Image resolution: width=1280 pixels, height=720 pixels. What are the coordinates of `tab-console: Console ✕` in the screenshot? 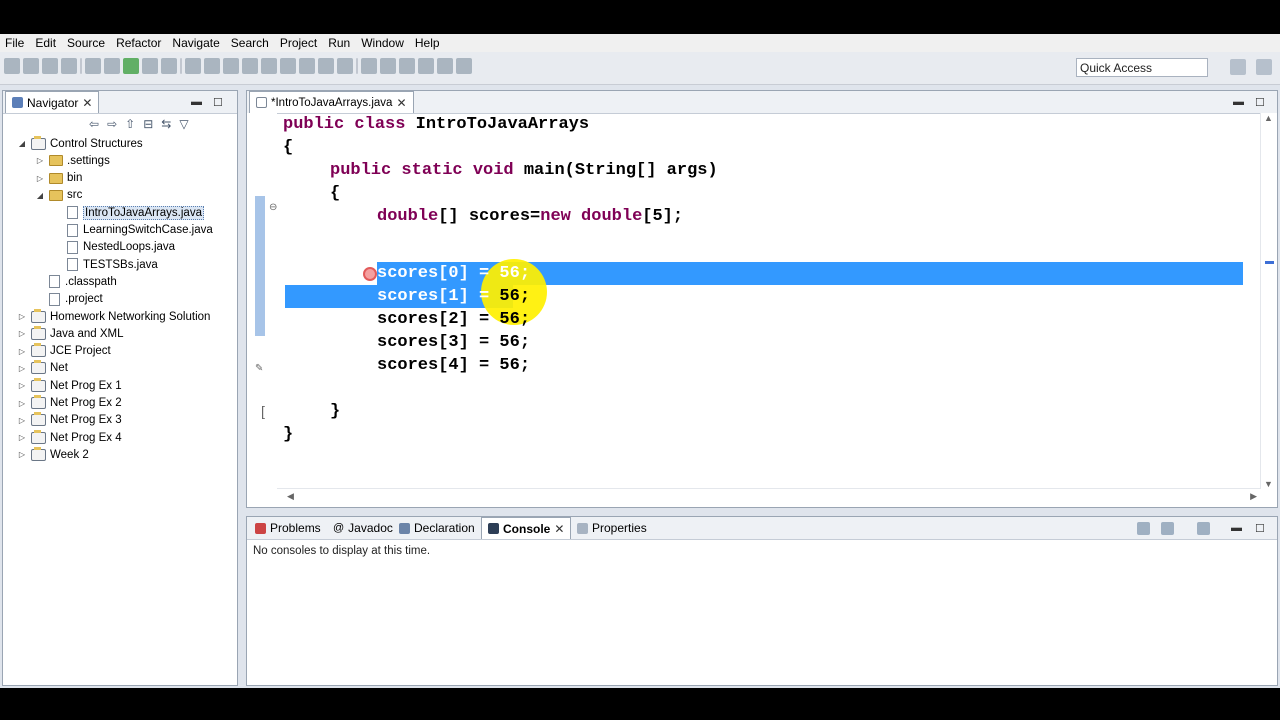 It's located at (526, 528).